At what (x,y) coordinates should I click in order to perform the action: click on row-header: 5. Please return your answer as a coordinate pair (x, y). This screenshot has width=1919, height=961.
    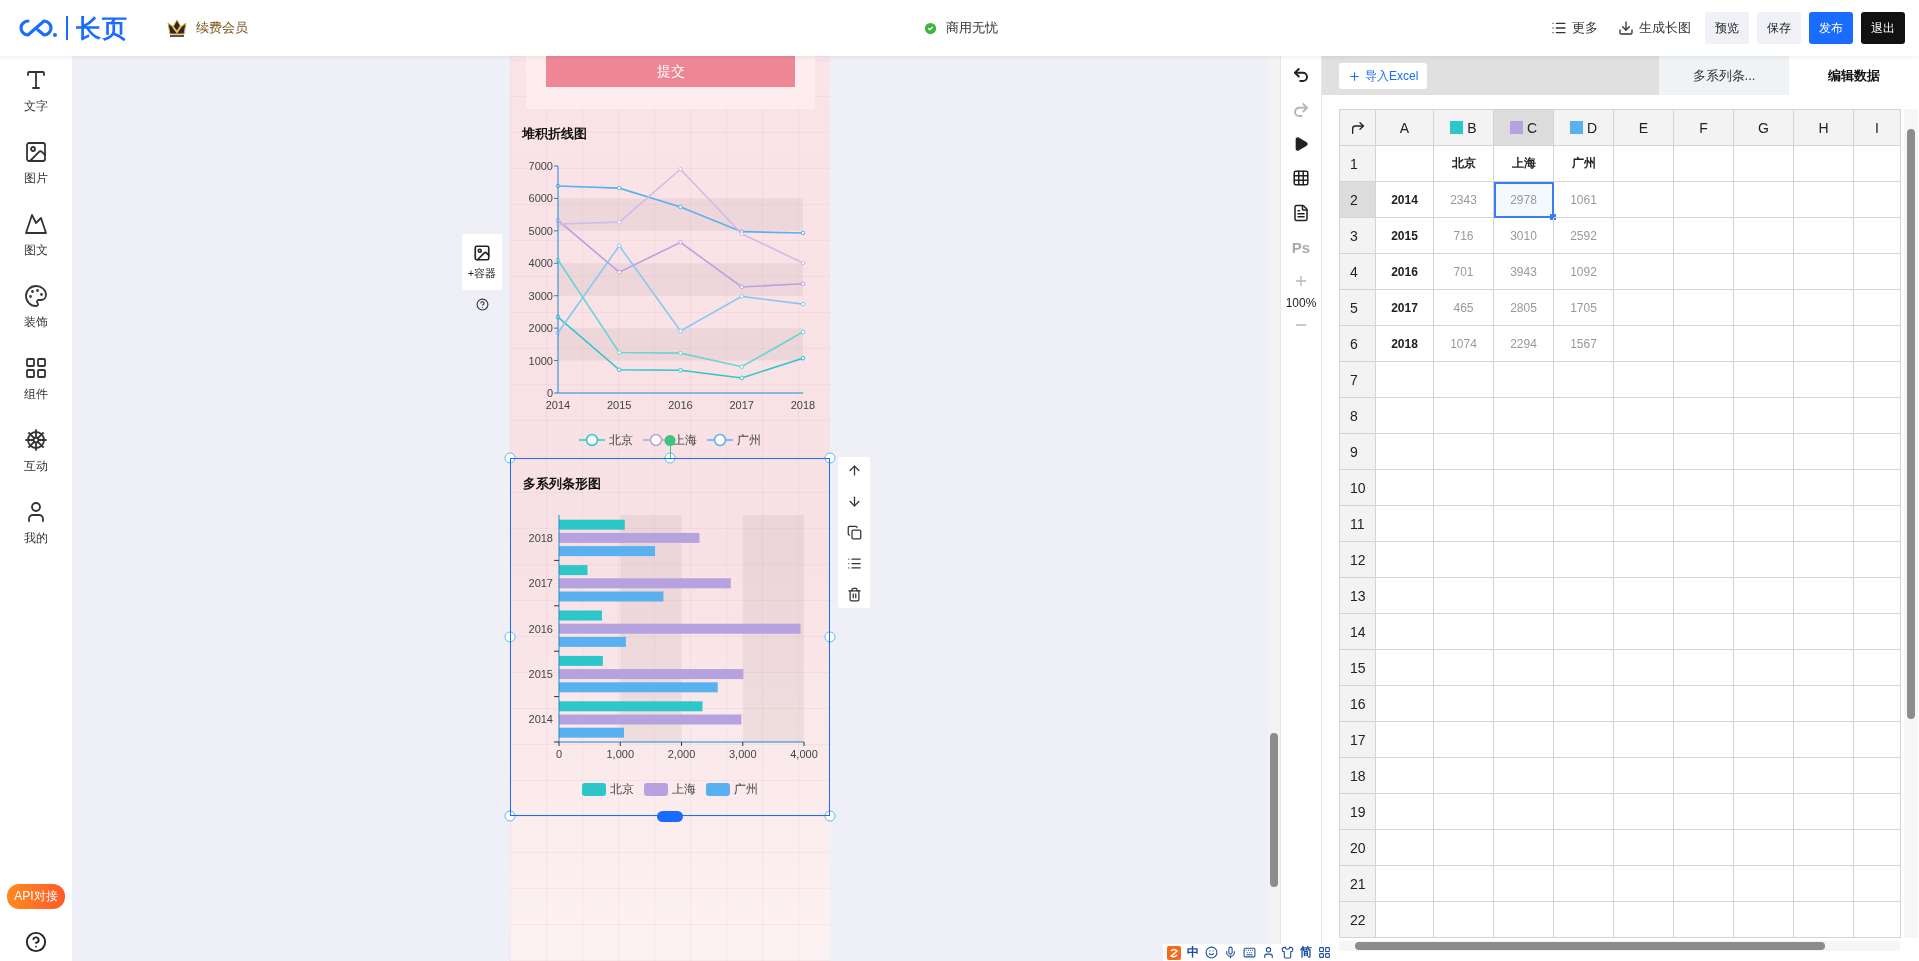
    Looking at the image, I should click on (1358, 308).